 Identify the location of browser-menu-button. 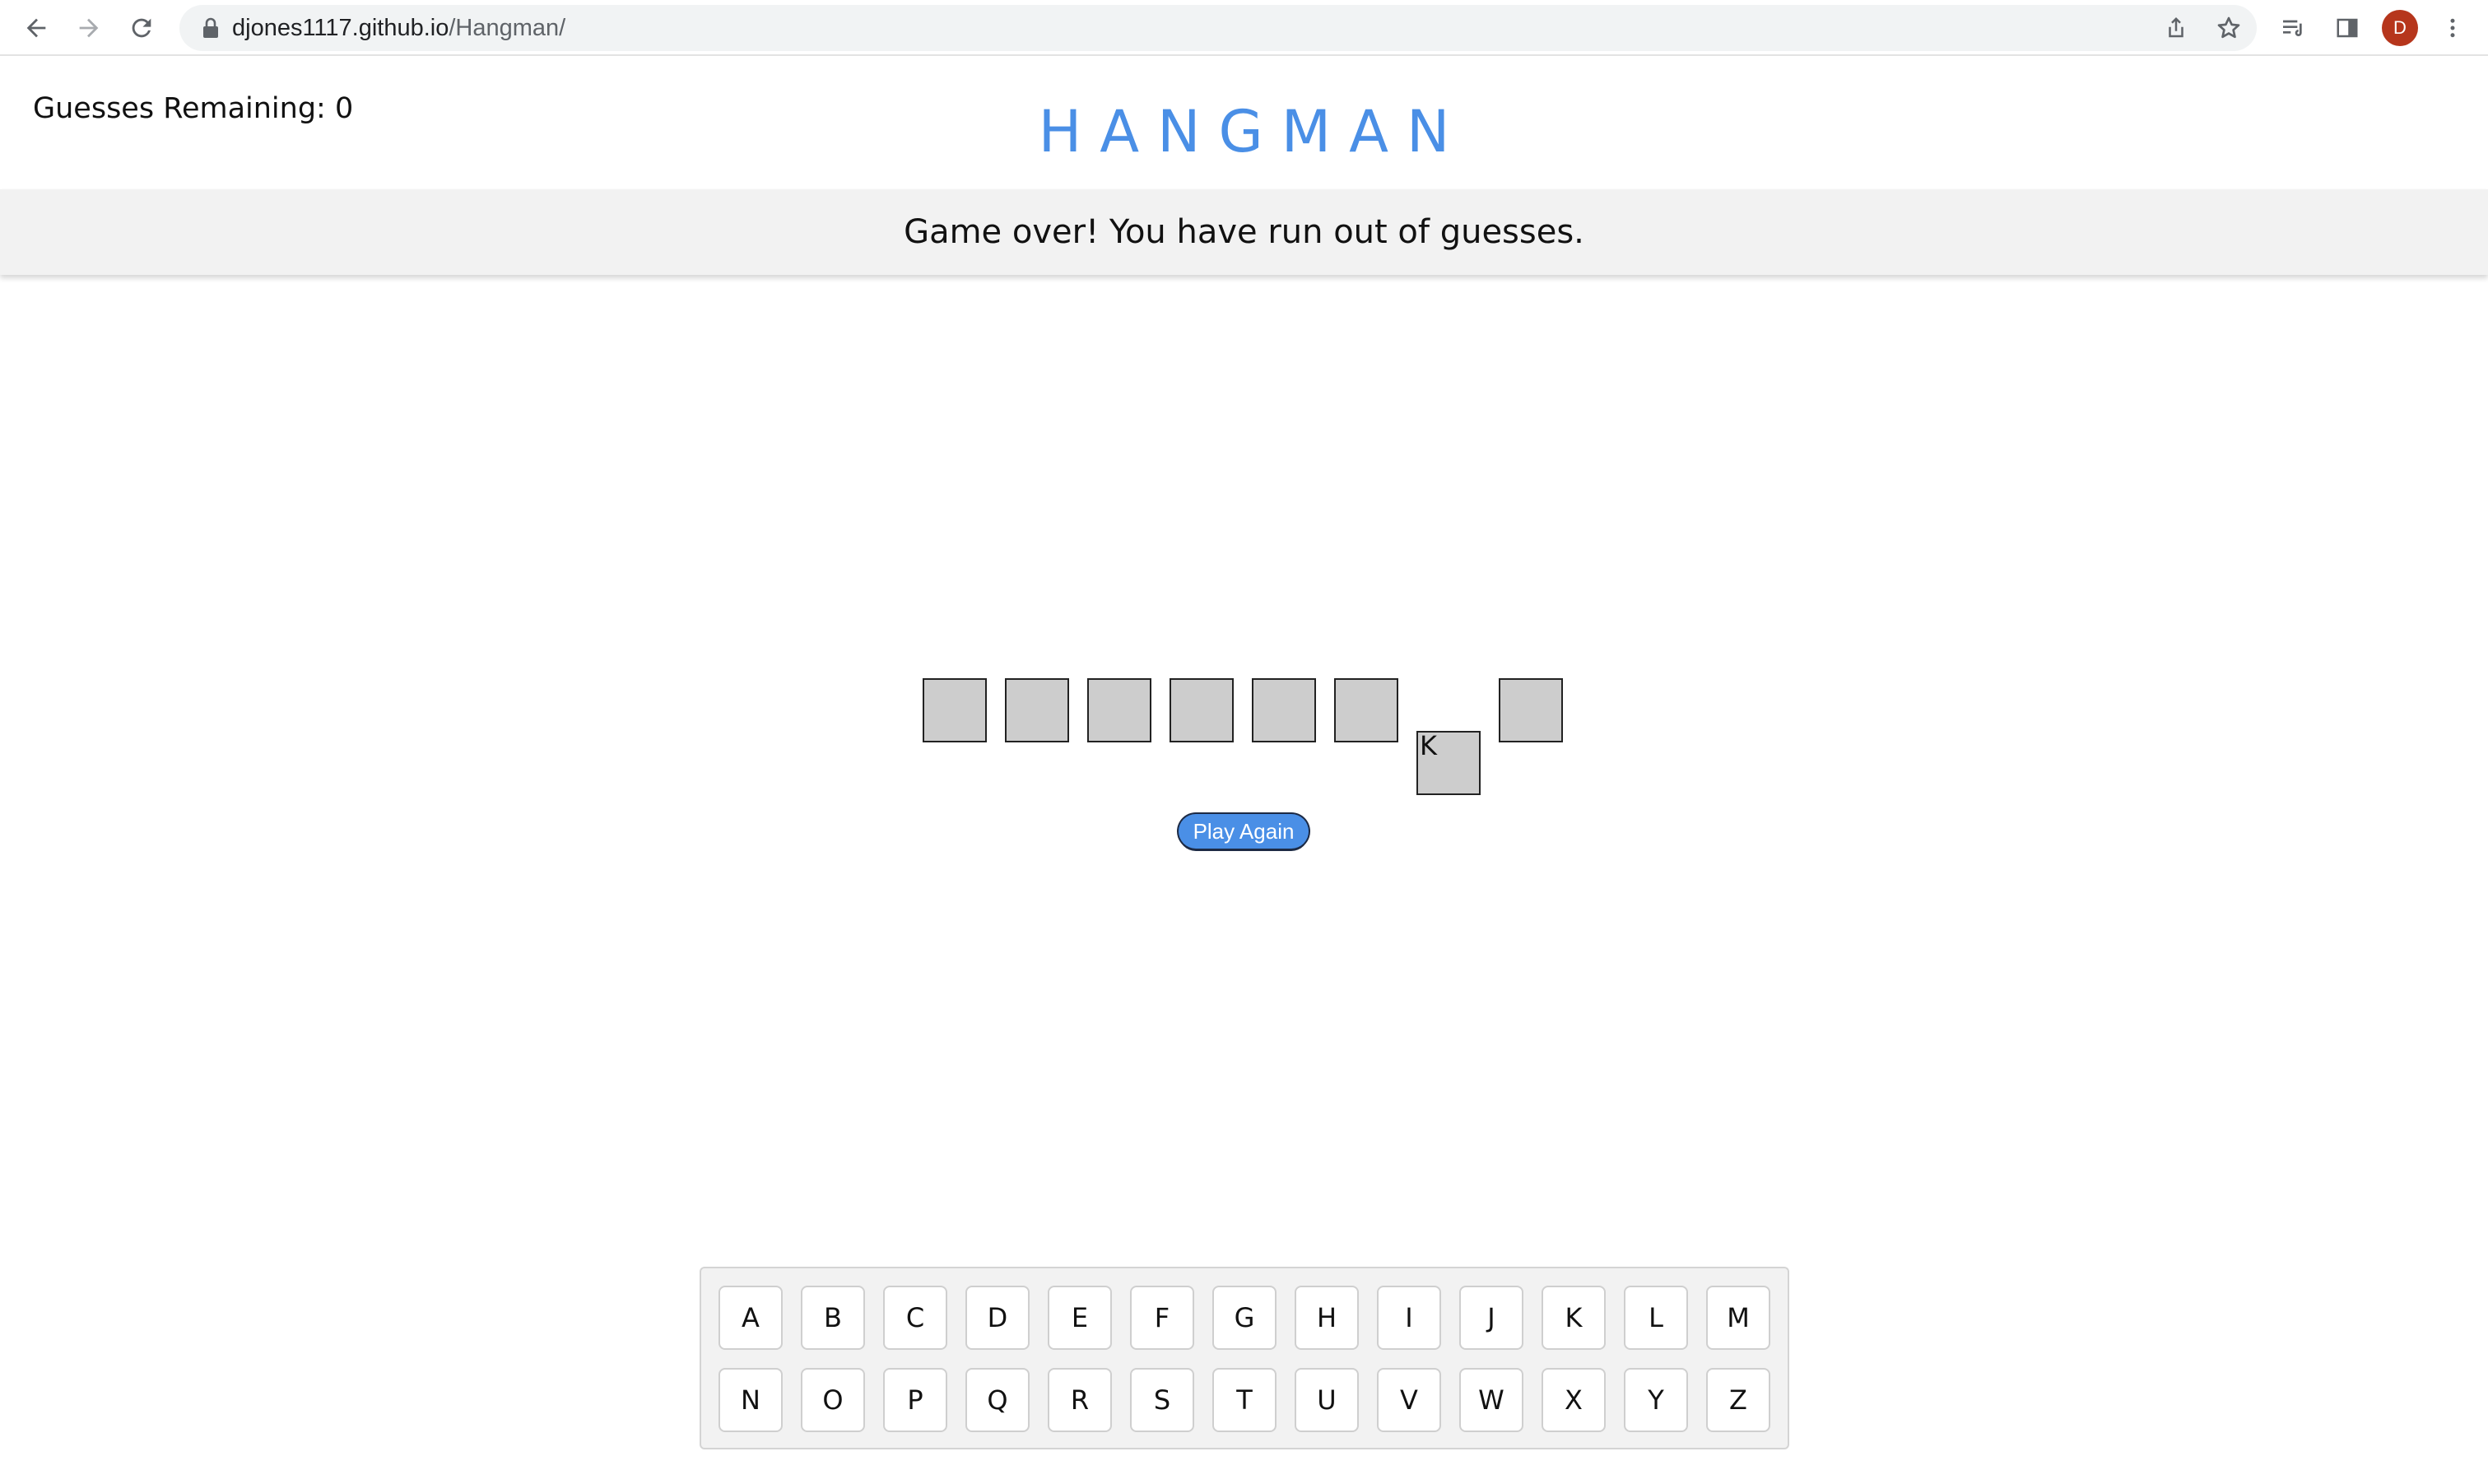
(2452, 28).